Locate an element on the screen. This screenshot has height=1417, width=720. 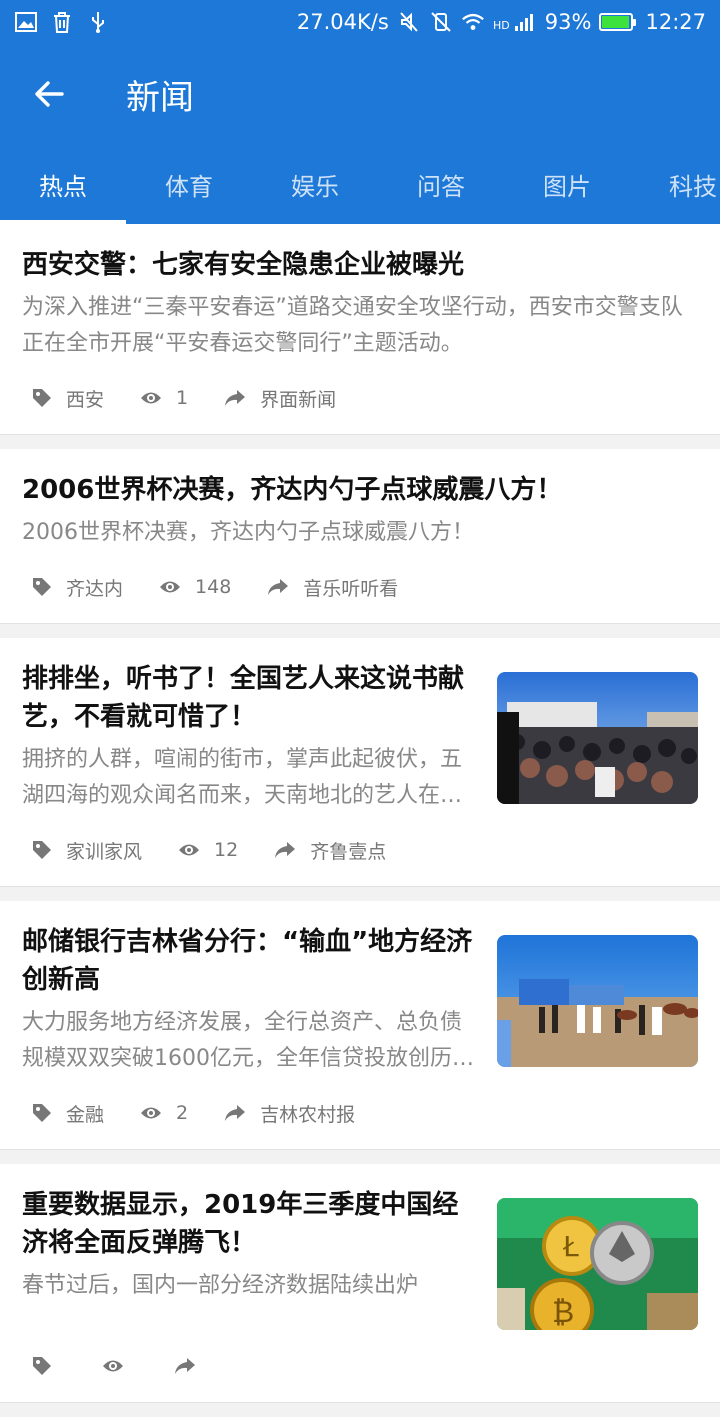
back-button is located at coordinates (49, 94).